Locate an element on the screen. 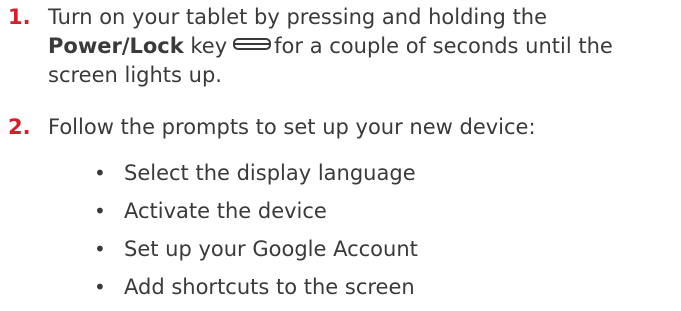  bullet-text: Set up your Google Account is located at coordinates (271, 249).